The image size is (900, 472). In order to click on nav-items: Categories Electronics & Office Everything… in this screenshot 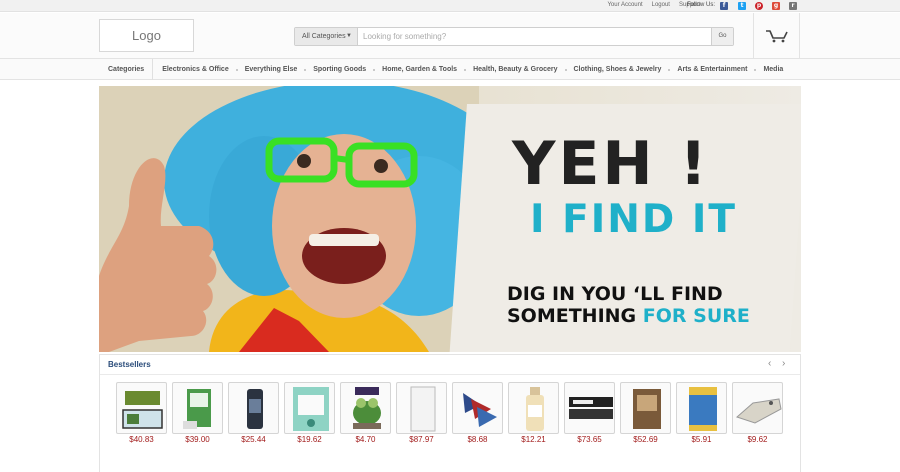, I will do `click(444, 69)`.